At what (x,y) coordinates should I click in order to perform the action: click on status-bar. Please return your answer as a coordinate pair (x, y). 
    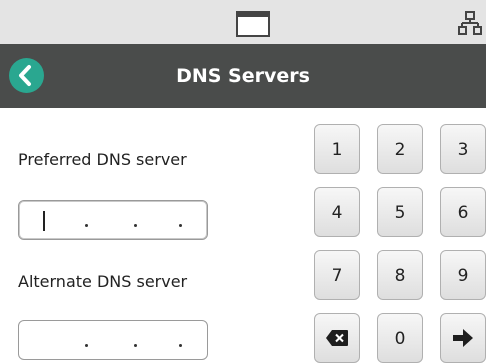
    Looking at the image, I should click on (243, 22).